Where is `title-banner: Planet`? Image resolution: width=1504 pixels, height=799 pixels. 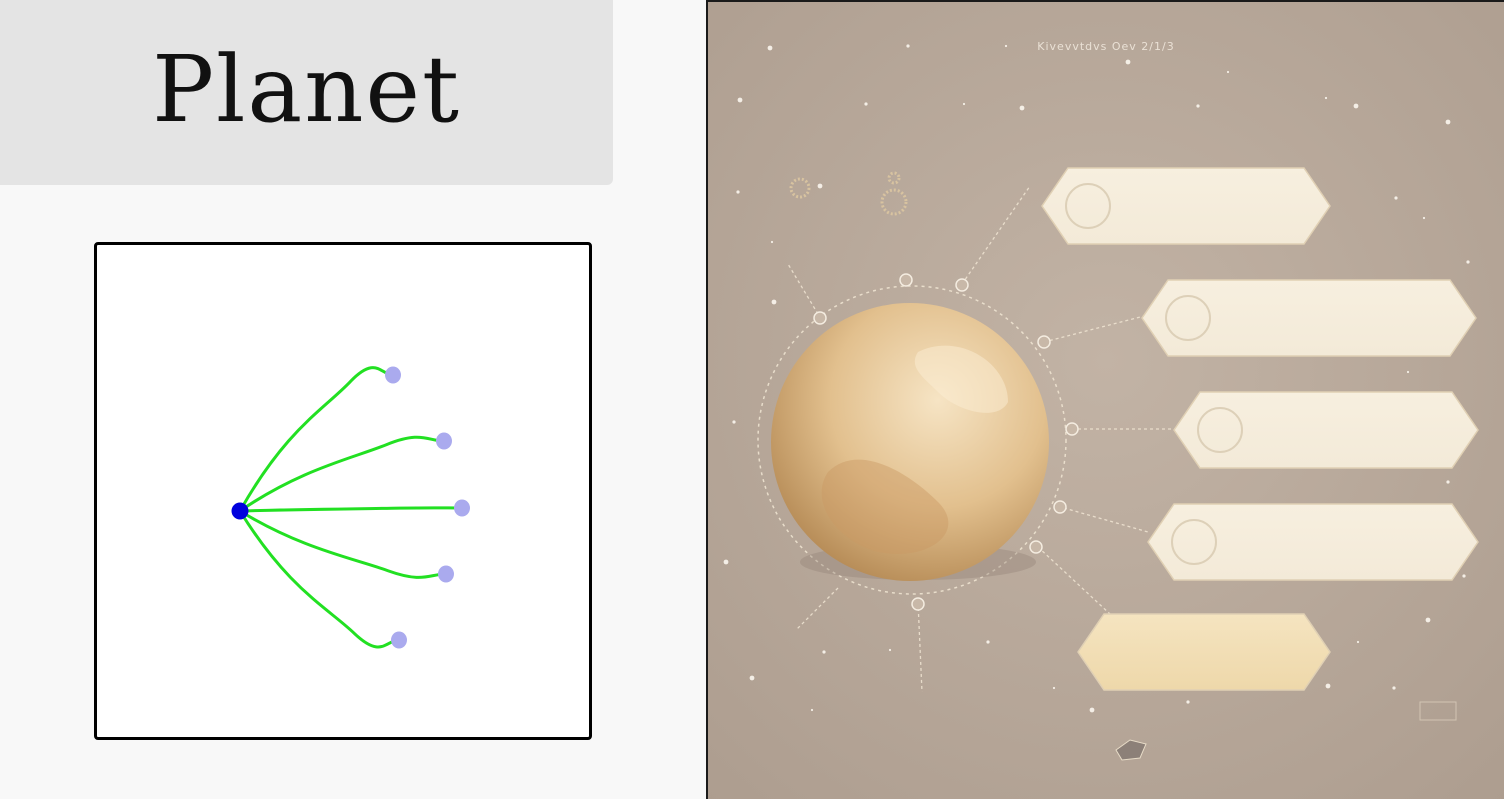
title-banner: Planet is located at coordinates (306, 92).